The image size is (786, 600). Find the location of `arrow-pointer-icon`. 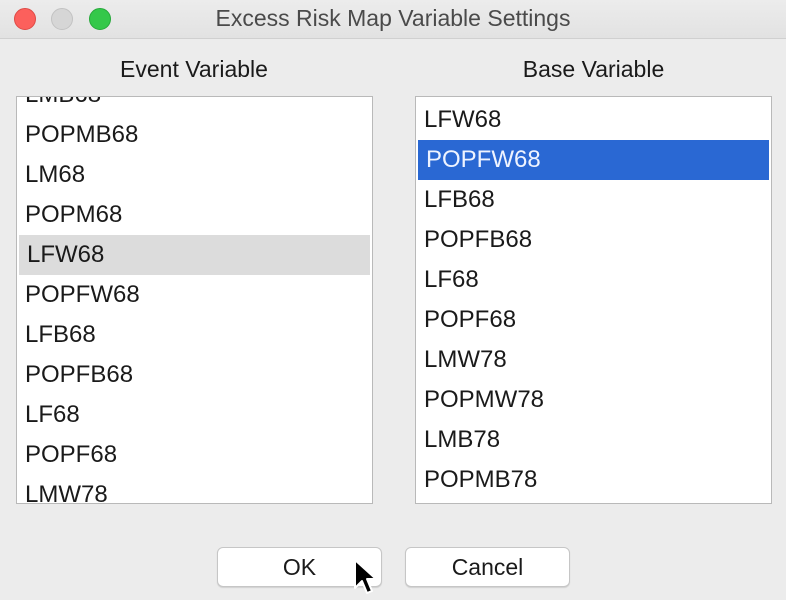

arrow-pointer-icon is located at coordinates (365, 576).